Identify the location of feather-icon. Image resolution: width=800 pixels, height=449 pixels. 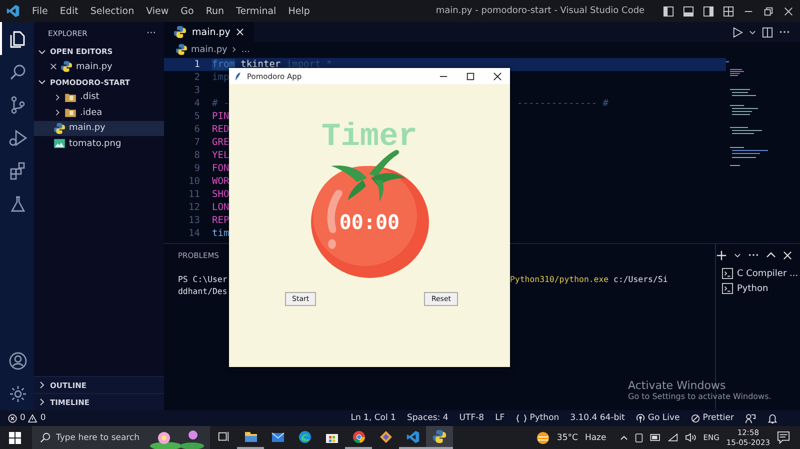
(238, 76).